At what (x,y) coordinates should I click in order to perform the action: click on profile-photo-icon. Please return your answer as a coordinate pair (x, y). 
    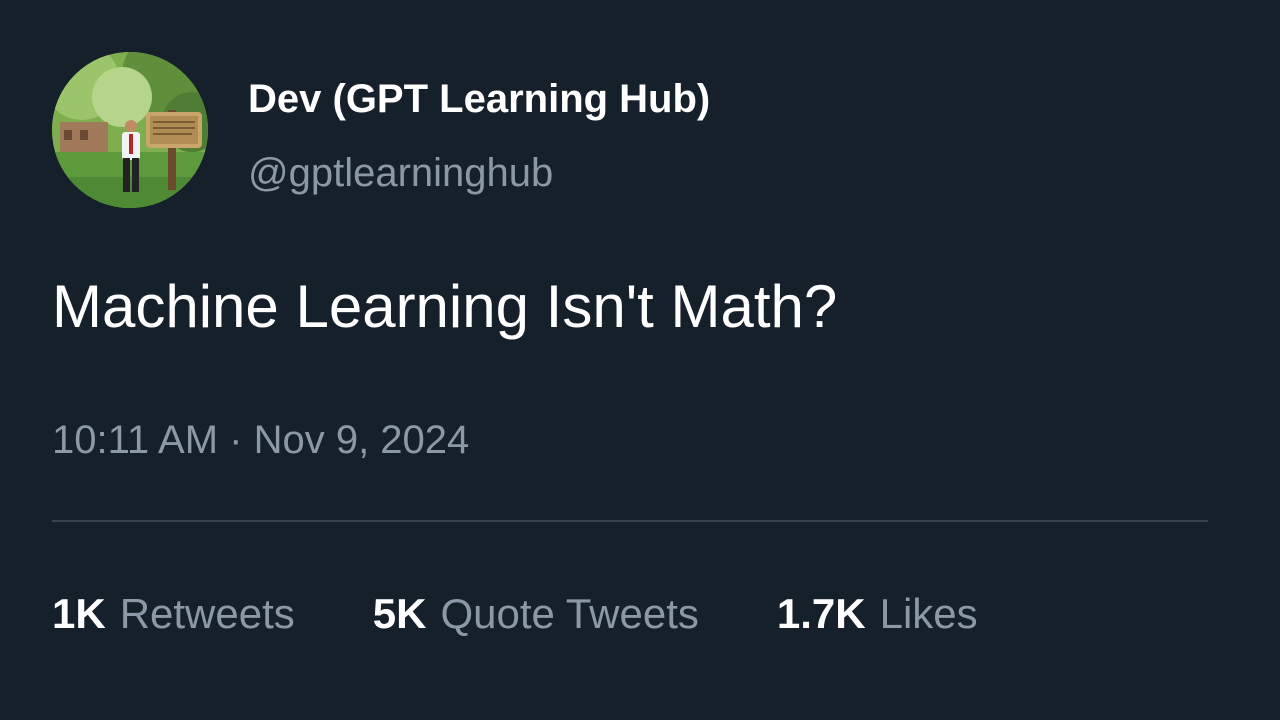
    Looking at the image, I should click on (130, 130).